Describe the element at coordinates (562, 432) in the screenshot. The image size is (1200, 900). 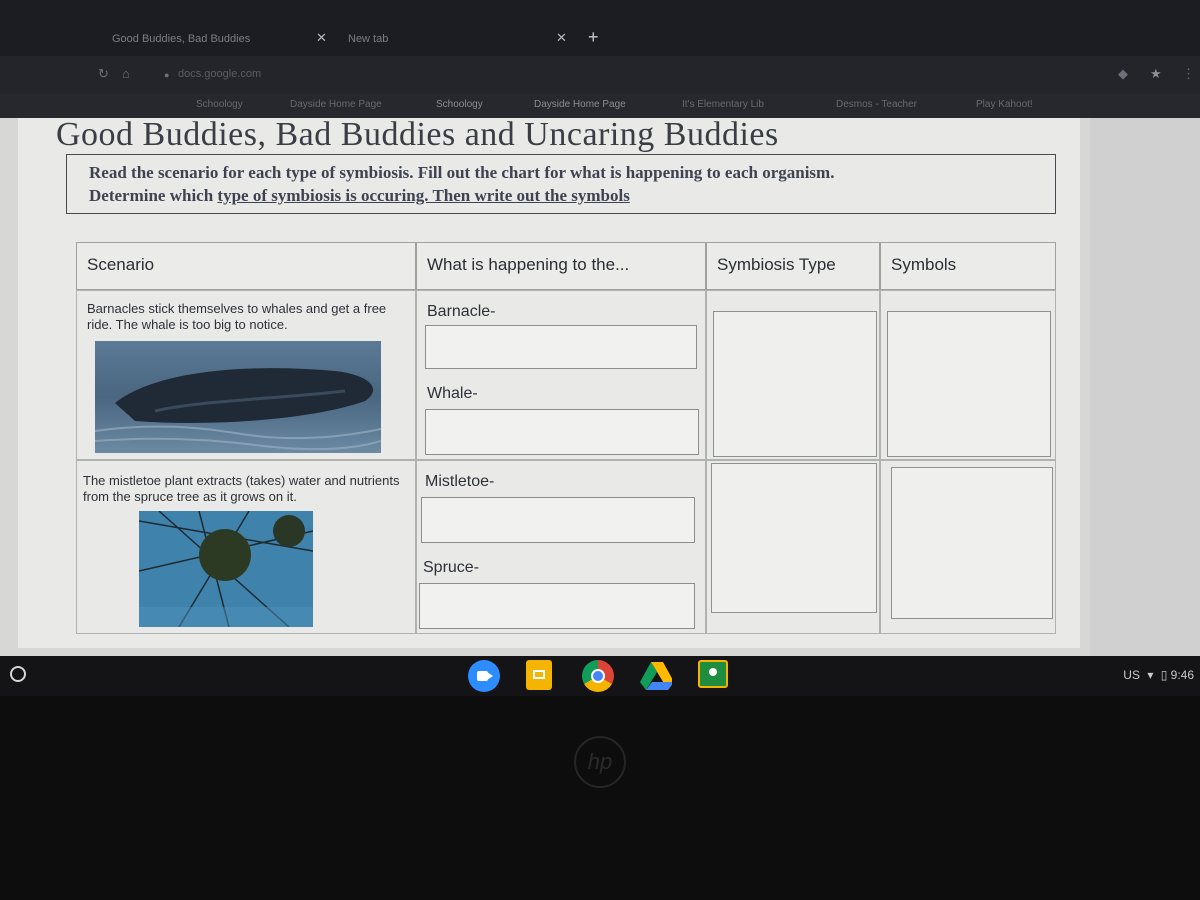
I see `whale-answer-field` at that location.